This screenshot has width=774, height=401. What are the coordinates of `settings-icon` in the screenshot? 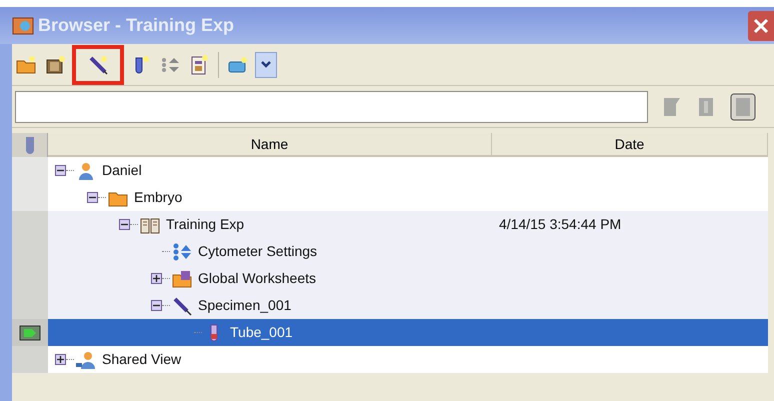 It's located at (182, 252).